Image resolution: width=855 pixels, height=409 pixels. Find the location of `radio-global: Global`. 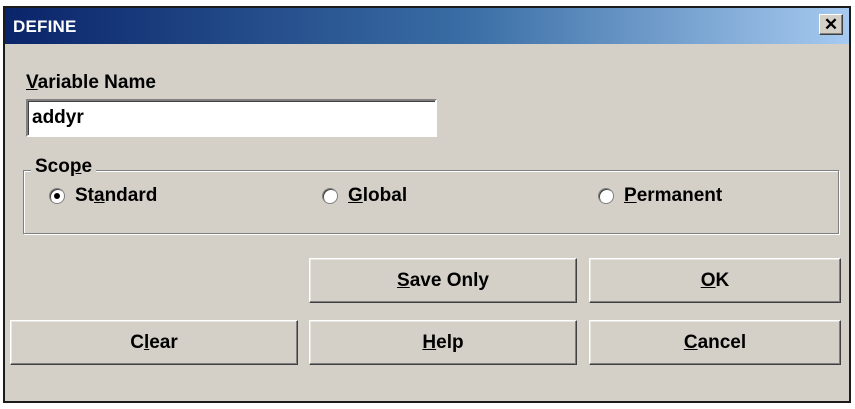

radio-global: Global is located at coordinates (364, 196).